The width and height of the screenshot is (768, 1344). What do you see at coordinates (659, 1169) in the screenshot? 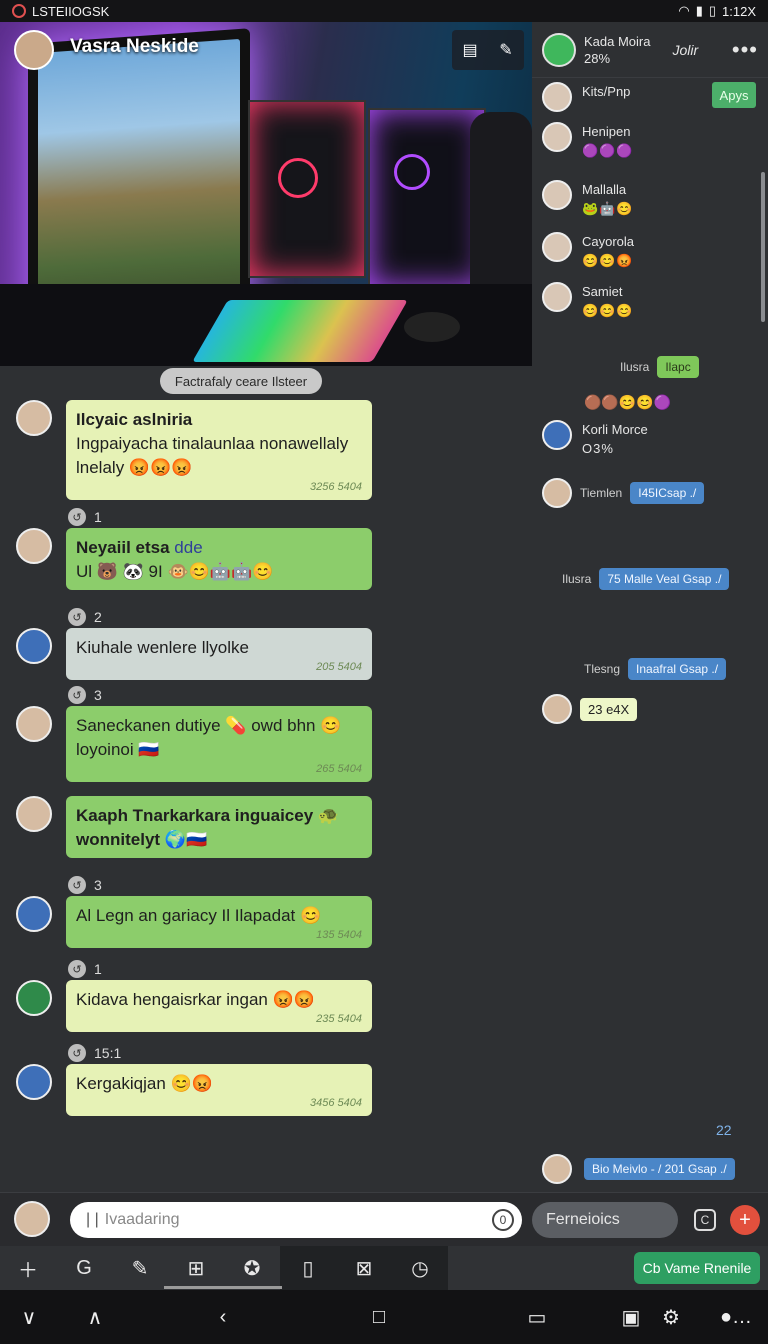
I see `message-bubble: Bio Meivlo - / 201 Gsap ./` at bounding box center [659, 1169].